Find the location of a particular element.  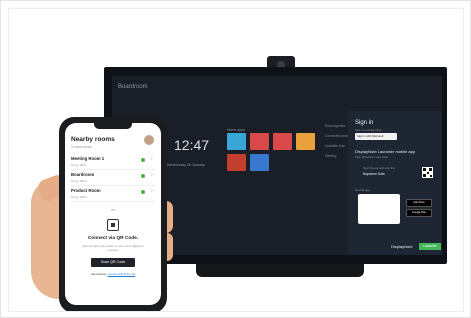

alternative-connect: Alternatively, connect with Room ID is located at coordinates (113, 274).